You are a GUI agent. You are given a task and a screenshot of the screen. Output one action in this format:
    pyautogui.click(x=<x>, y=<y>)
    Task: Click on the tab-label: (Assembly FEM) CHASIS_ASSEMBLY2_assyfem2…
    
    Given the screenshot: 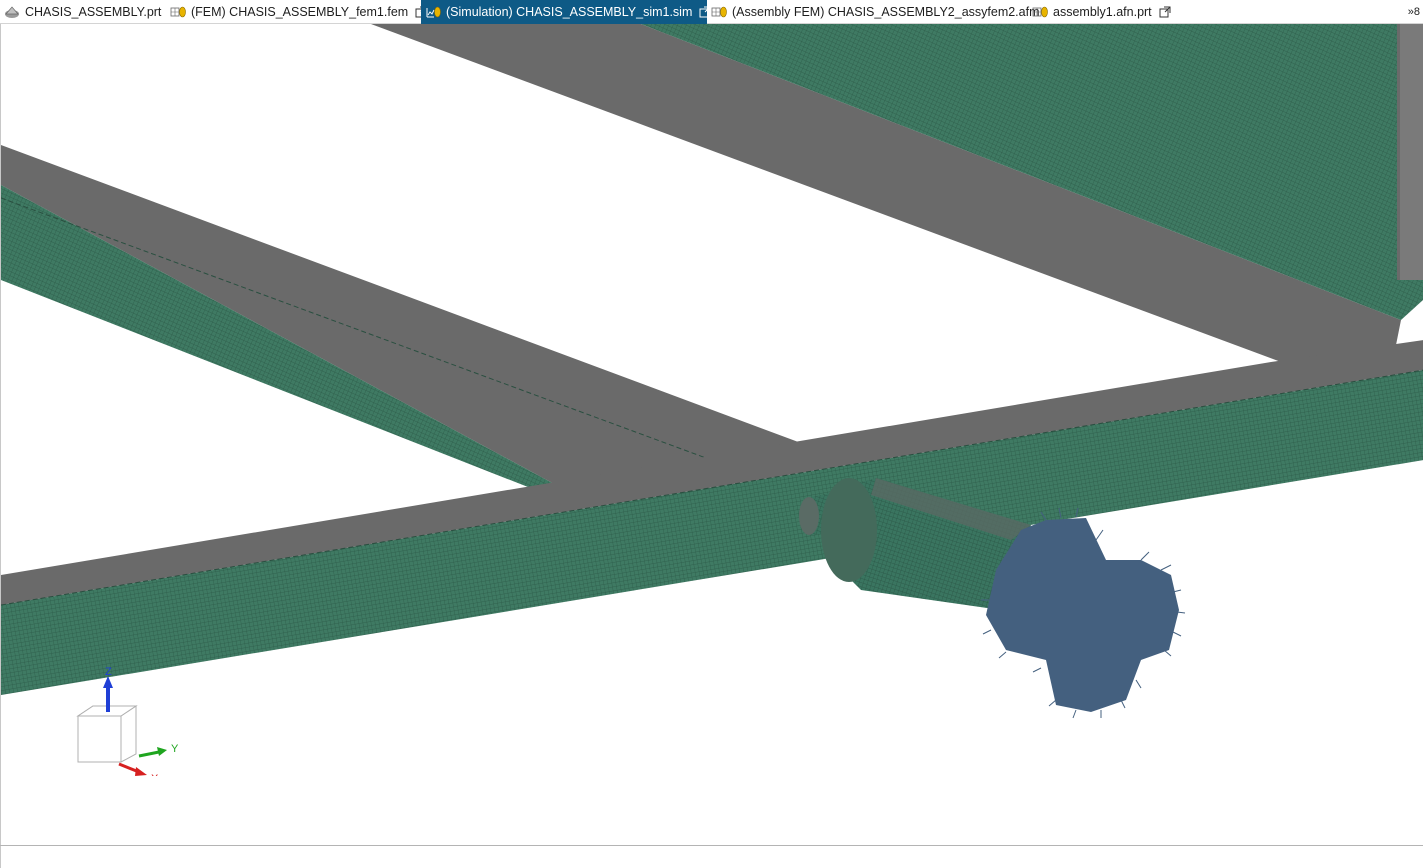 What is the action you would take?
    pyautogui.click(x=886, y=12)
    